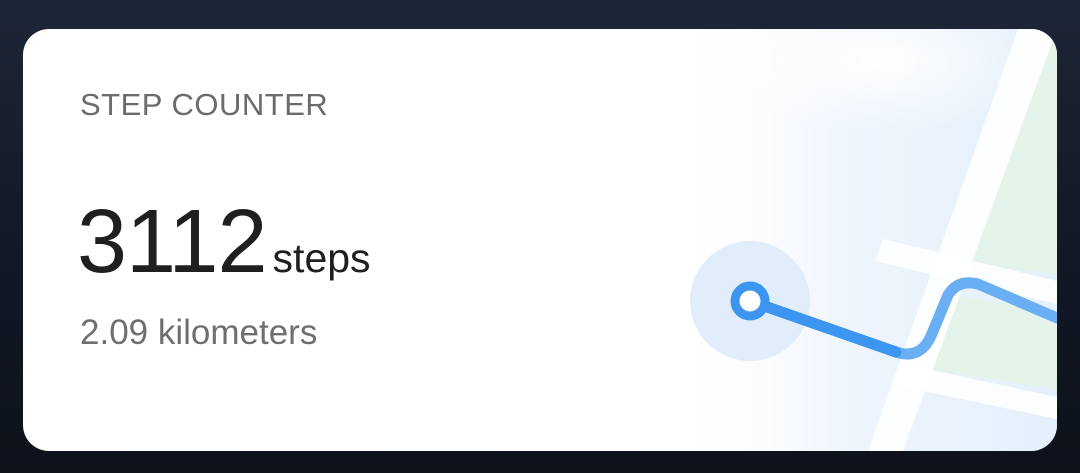 The image size is (1080, 473). Describe the element at coordinates (204, 104) in the screenshot. I see `widget-title: STEP COUNTER` at that location.